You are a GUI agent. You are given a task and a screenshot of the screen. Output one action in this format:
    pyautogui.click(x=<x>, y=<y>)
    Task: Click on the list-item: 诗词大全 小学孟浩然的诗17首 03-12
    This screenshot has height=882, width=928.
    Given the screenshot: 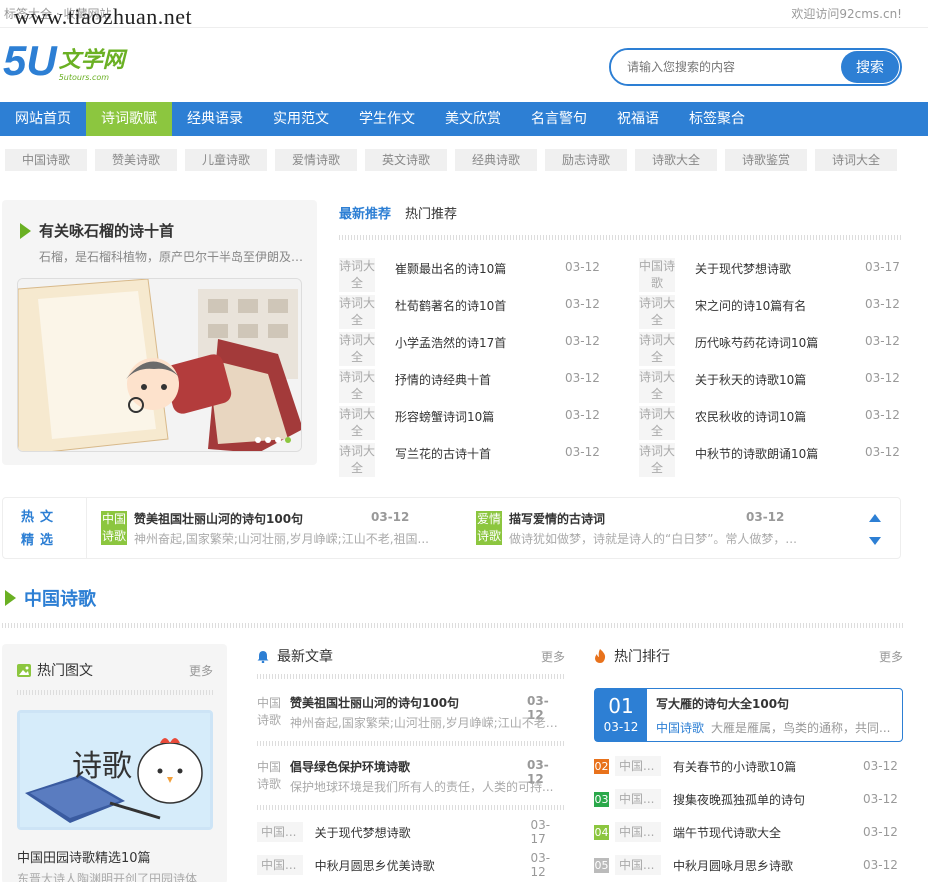 What is the action you would take?
    pyautogui.click(x=471, y=350)
    